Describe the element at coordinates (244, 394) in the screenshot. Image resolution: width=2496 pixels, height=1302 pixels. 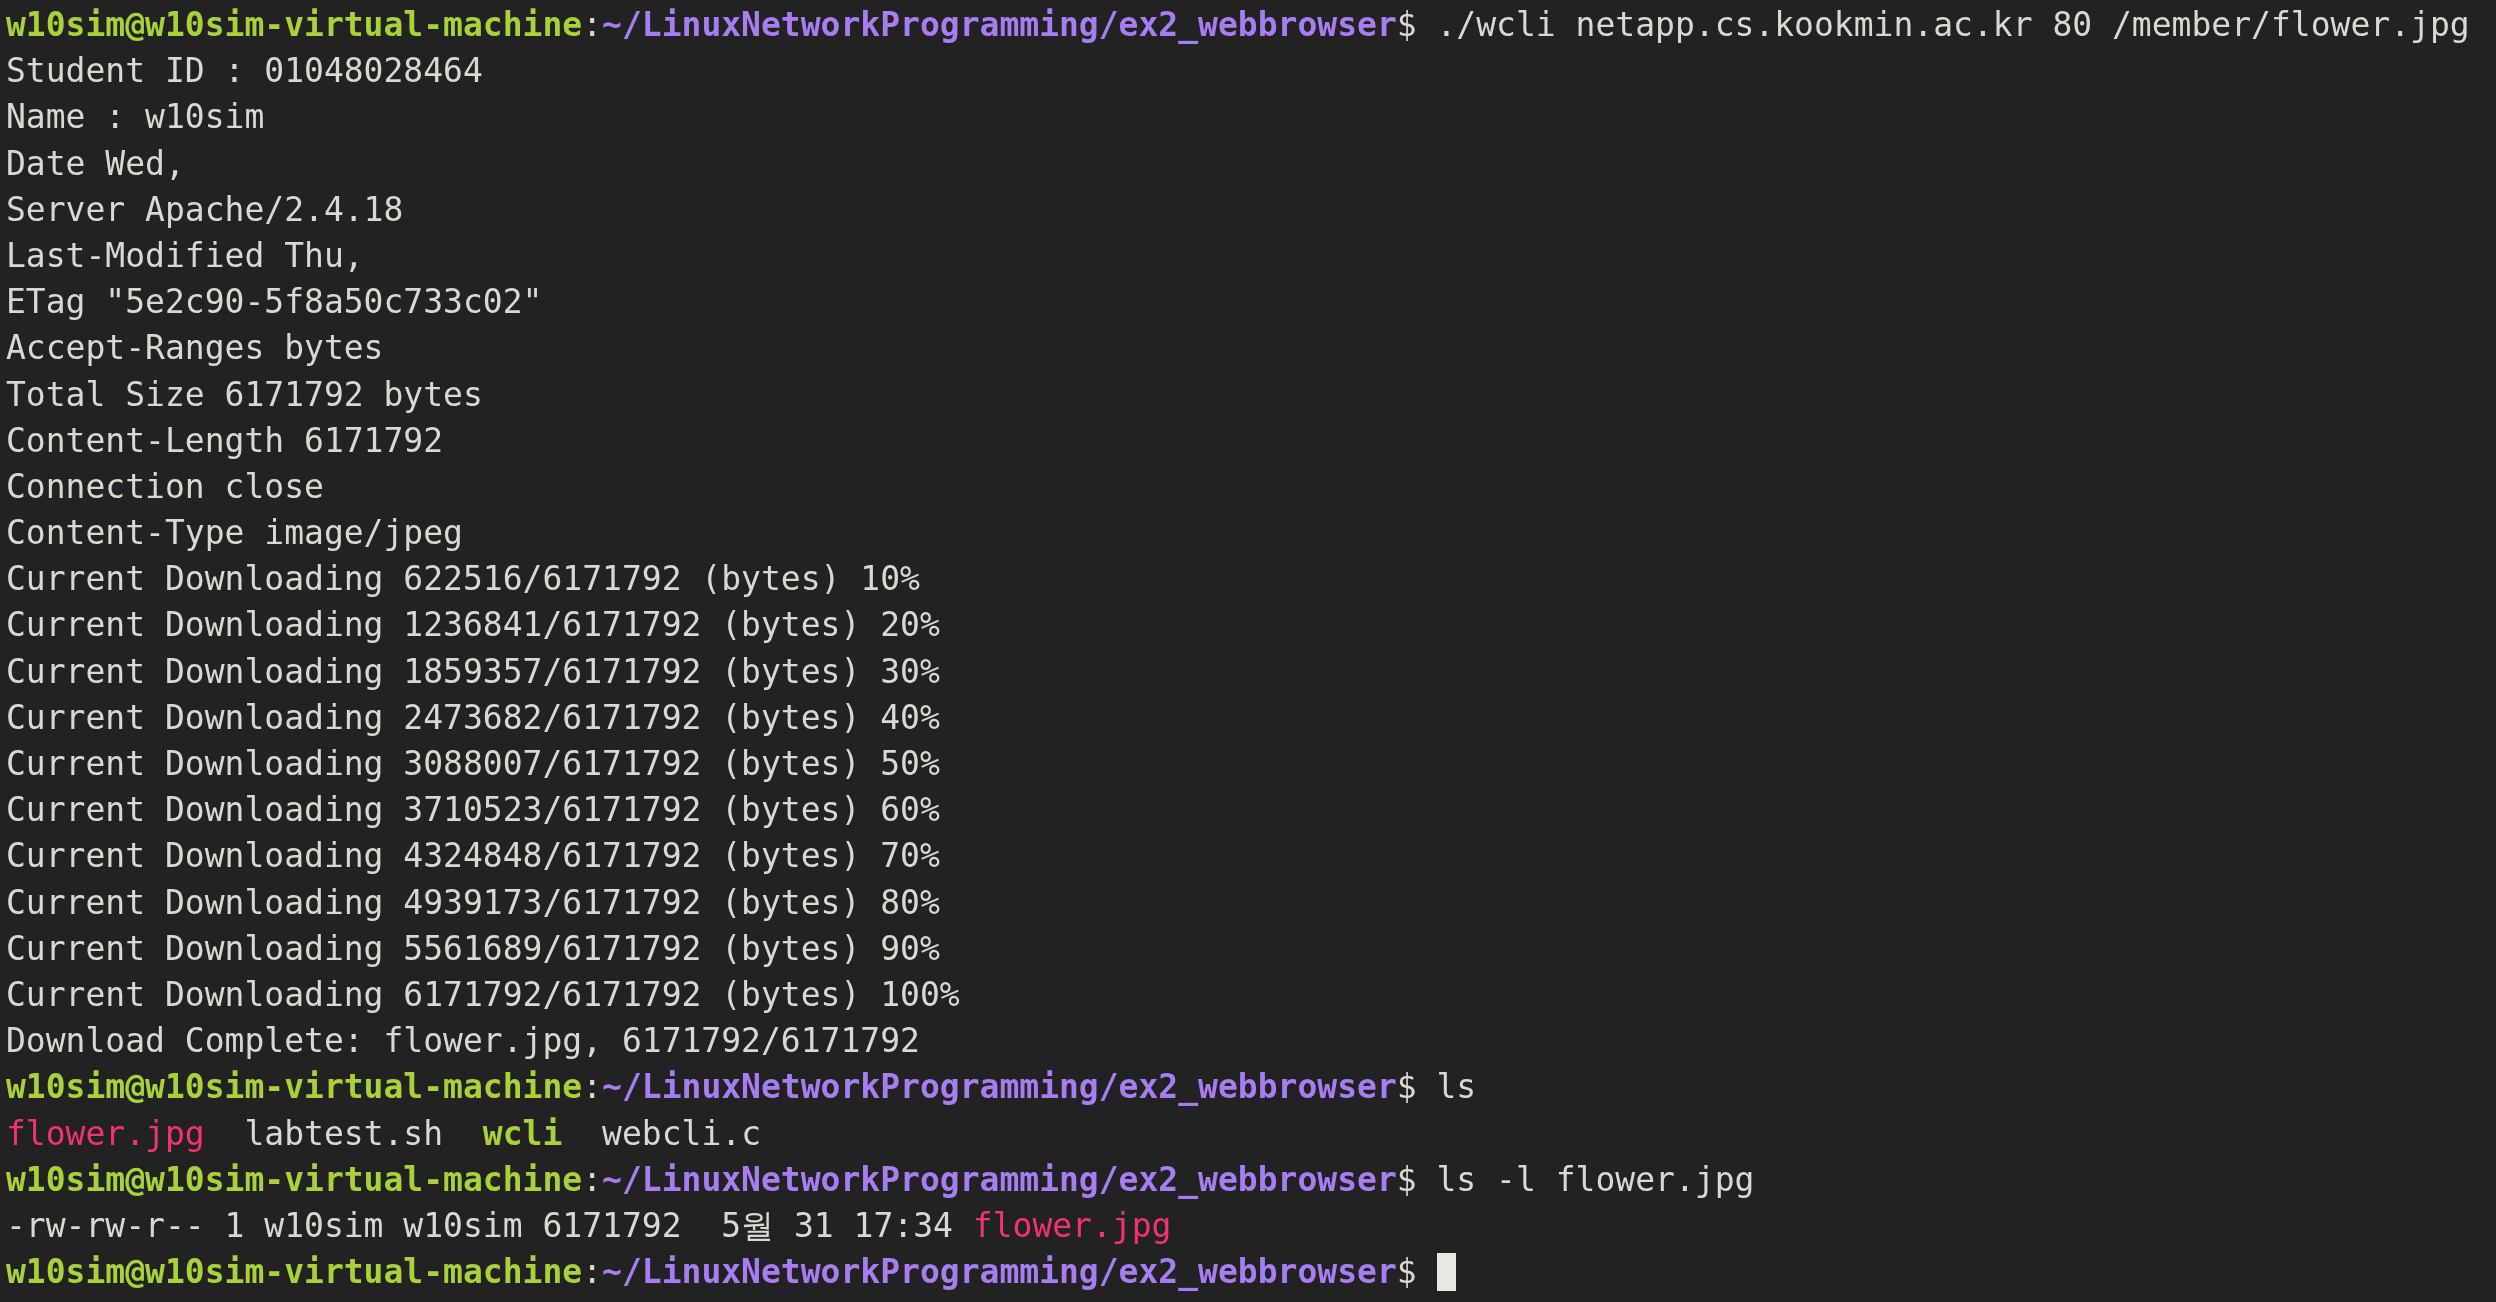
I see `terminal-text: Total Size 6171792 bytes` at that location.